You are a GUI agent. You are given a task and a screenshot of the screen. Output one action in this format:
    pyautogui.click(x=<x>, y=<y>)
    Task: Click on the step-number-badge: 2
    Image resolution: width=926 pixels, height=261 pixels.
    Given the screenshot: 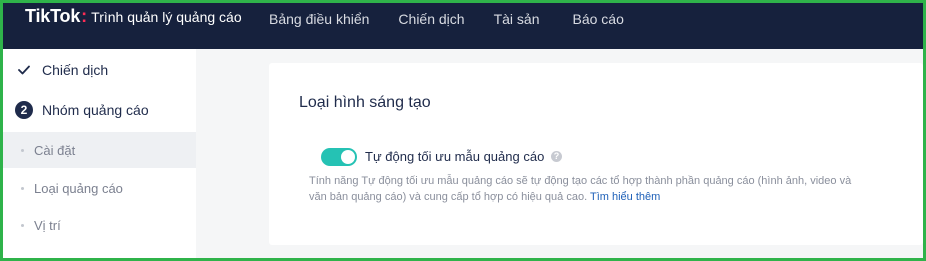 What is the action you would take?
    pyautogui.click(x=24, y=110)
    